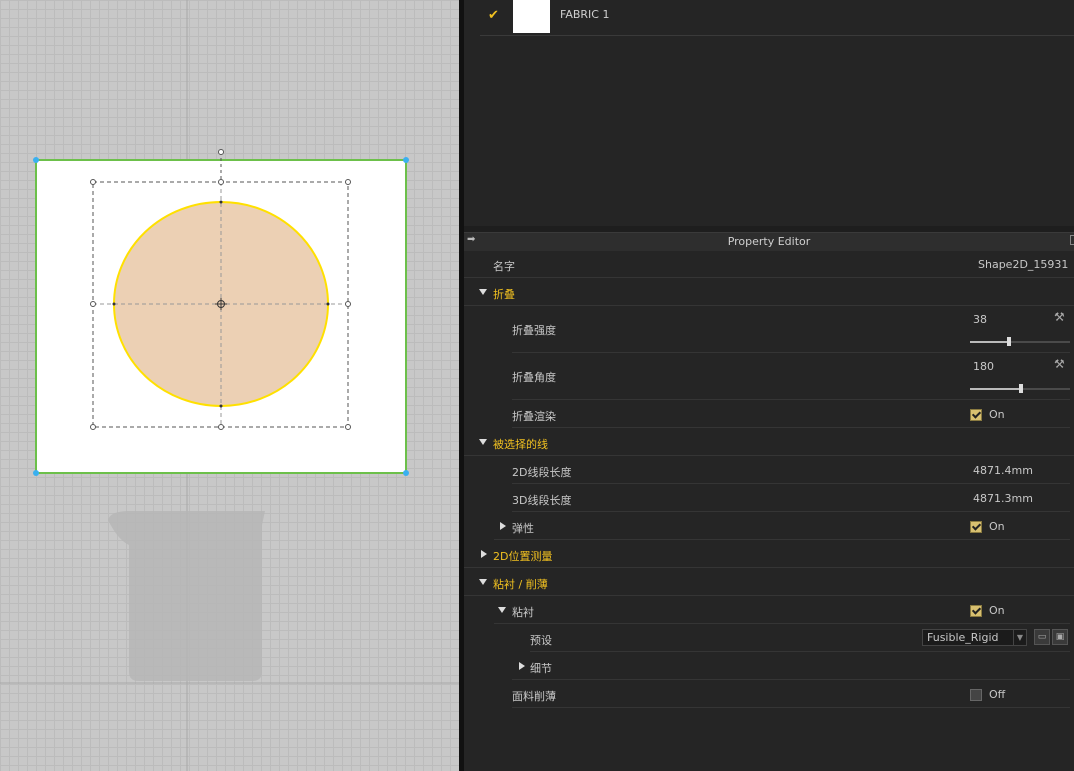  What do you see at coordinates (997, 414) in the screenshot?
I see `fold-render-value: On` at bounding box center [997, 414].